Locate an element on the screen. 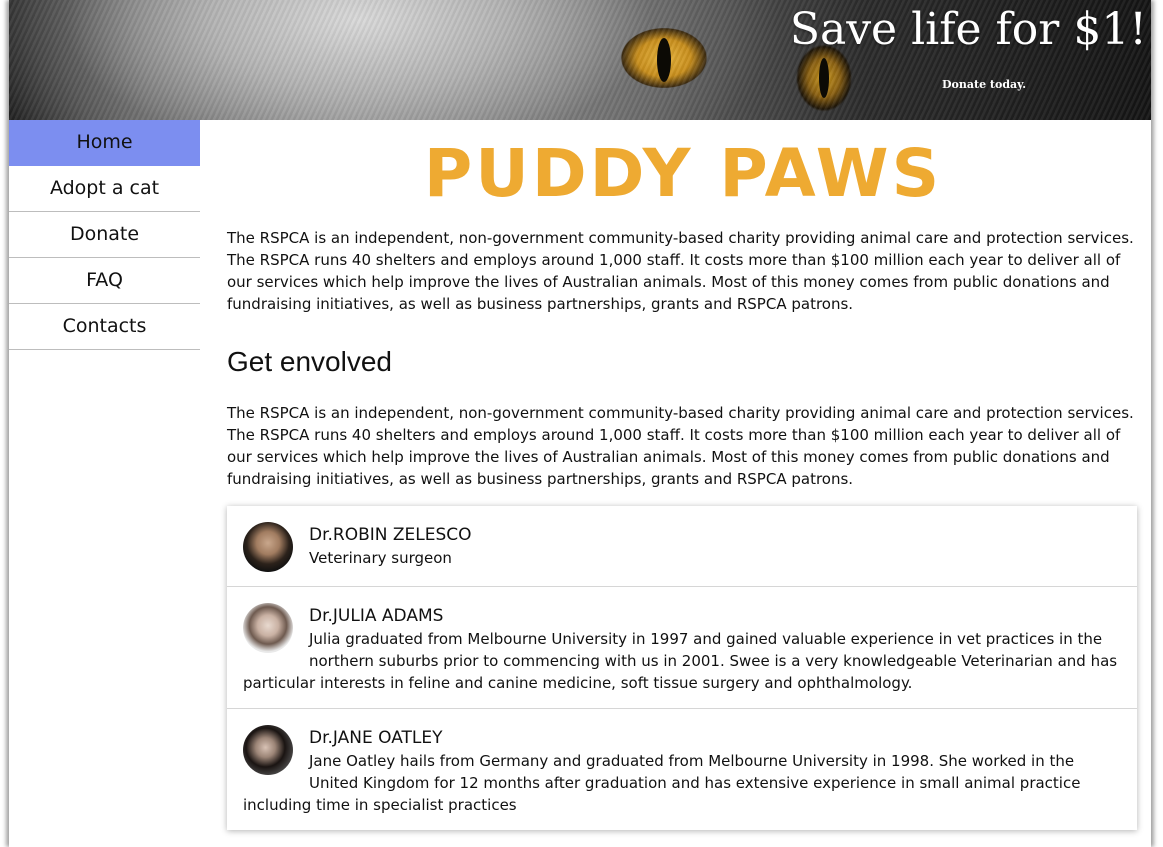  cat-eye-left is located at coordinates (664, 60).